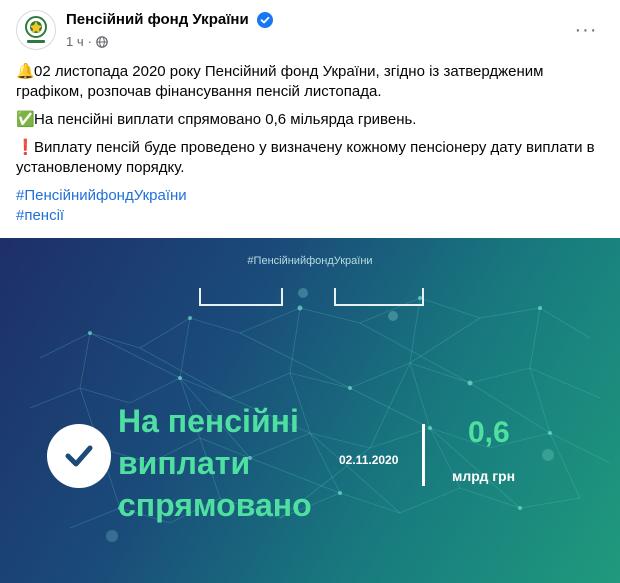  I want to click on check-icon, so click(79, 456).